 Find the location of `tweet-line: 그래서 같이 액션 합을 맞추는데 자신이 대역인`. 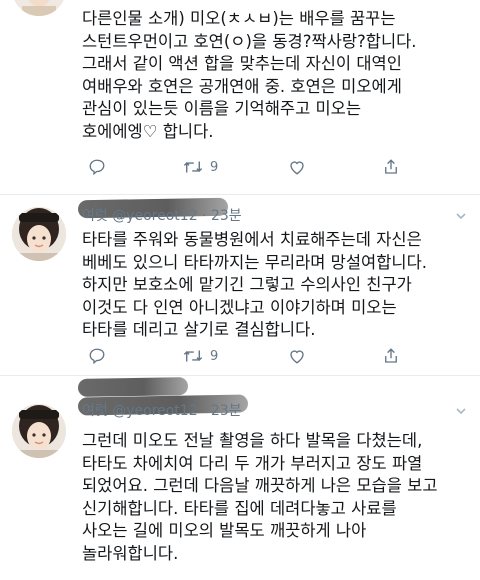

tweet-line: 그래서 같이 액션 합을 맞추는데 자신이 대역인 is located at coordinates (242, 63).